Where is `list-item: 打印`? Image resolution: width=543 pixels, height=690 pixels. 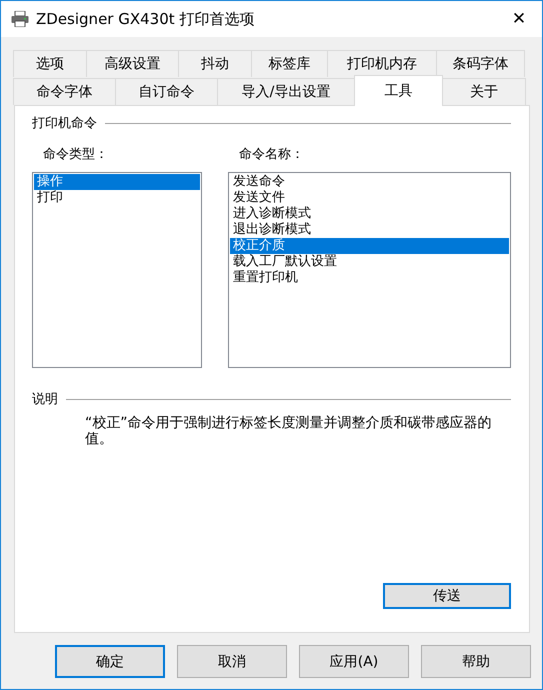
list-item: 打印 is located at coordinates (117, 198).